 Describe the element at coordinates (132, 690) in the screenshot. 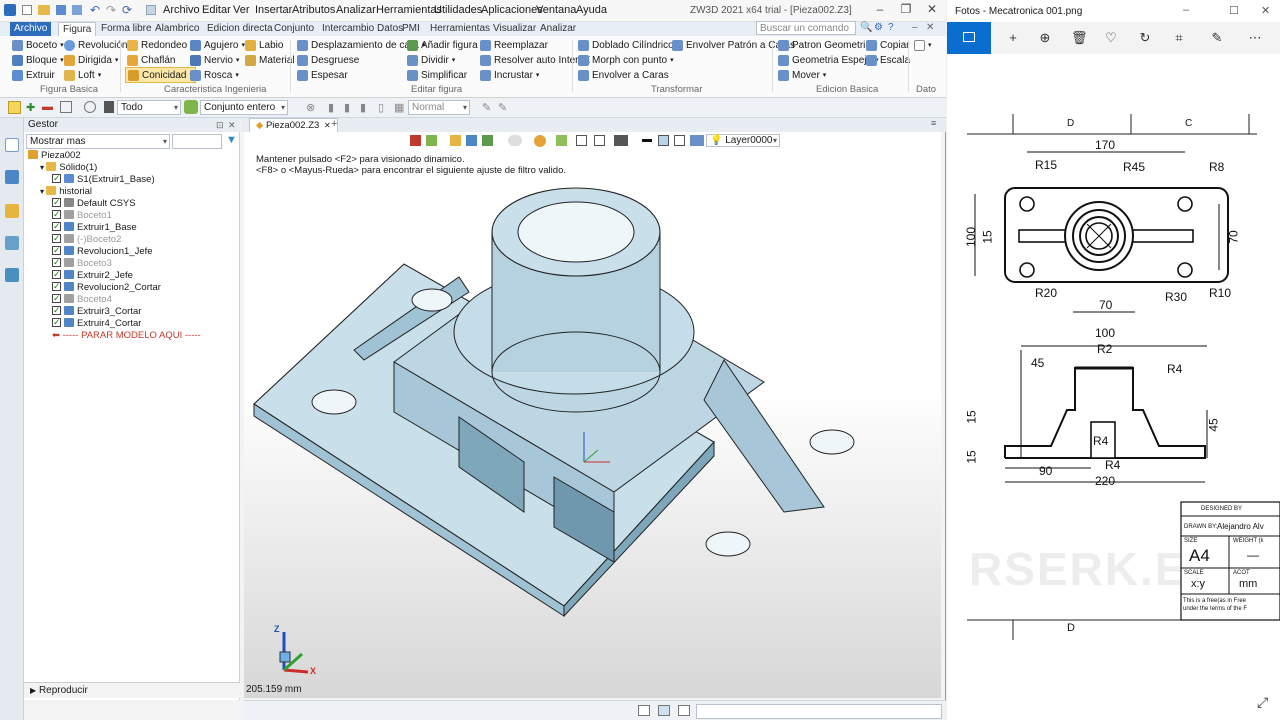

I see `replay-bar: ▶ Reproducir` at that location.